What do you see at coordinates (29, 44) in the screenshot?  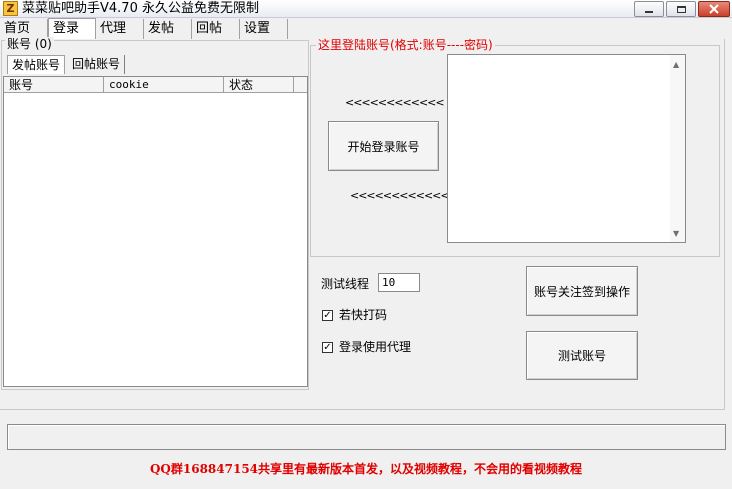 I see `accounts-group-title: 账号 (0)` at bounding box center [29, 44].